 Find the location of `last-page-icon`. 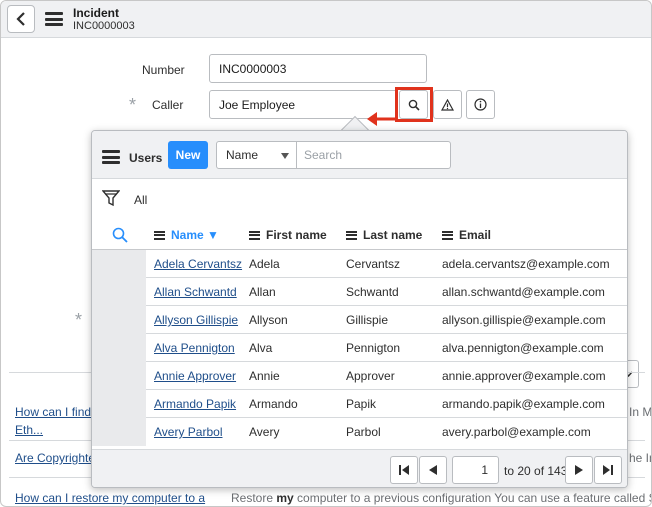

last-page-icon is located at coordinates (608, 470).